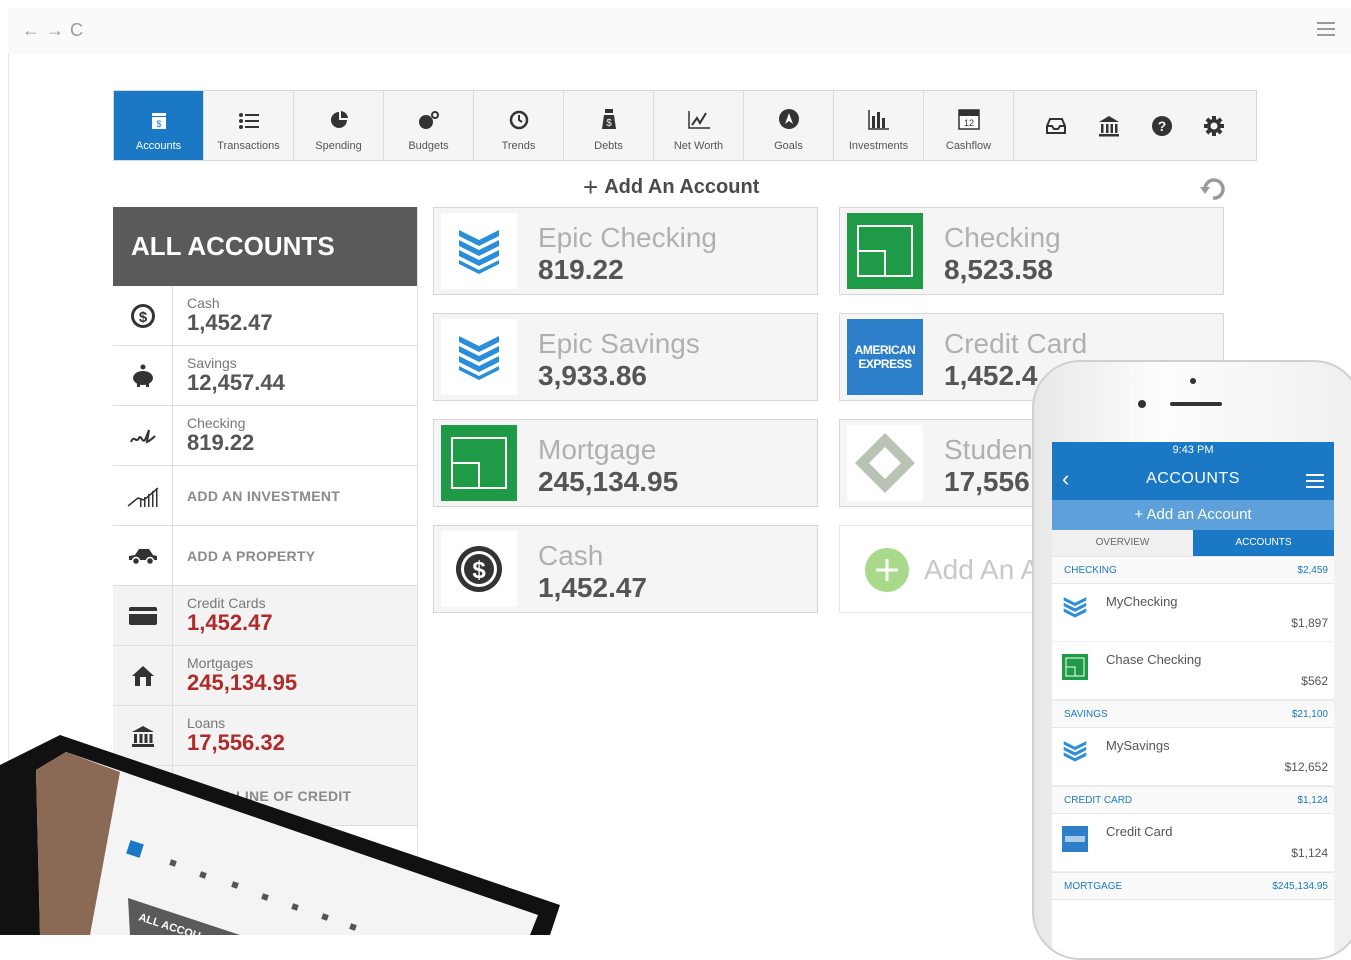  Describe the element at coordinates (236, 382) in the screenshot. I see `sidebar-item-value: 12,457.44` at that location.